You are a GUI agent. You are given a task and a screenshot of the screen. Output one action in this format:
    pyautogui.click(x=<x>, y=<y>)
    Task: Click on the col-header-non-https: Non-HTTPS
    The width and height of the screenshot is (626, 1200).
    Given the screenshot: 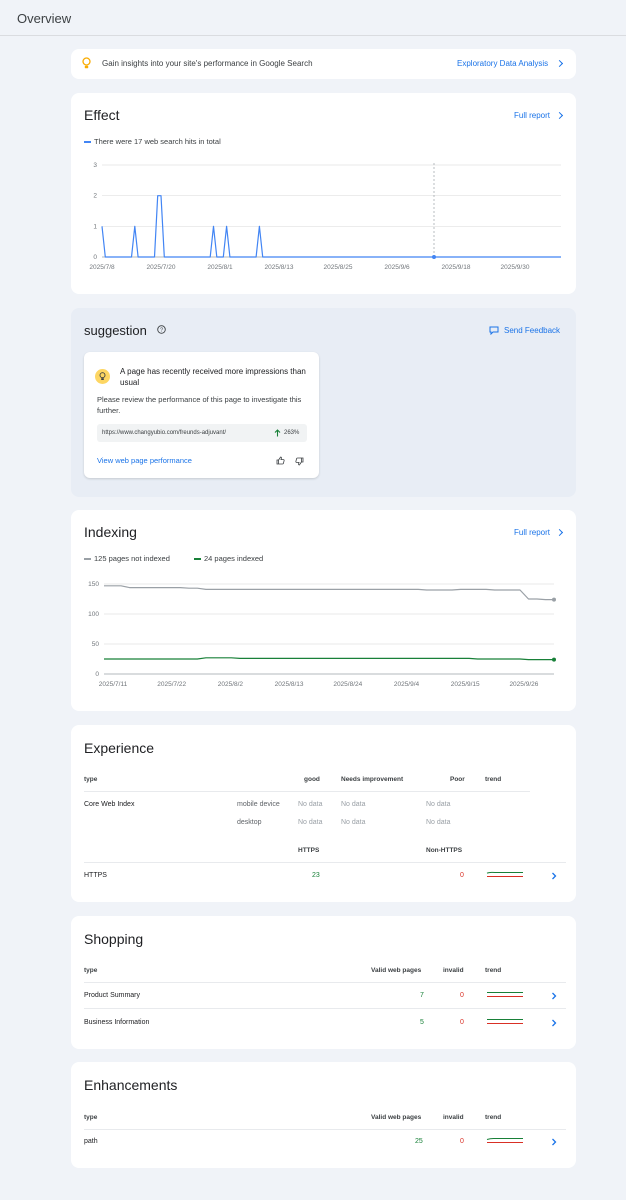 What is the action you would take?
    pyautogui.click(x=444, y=850)
    